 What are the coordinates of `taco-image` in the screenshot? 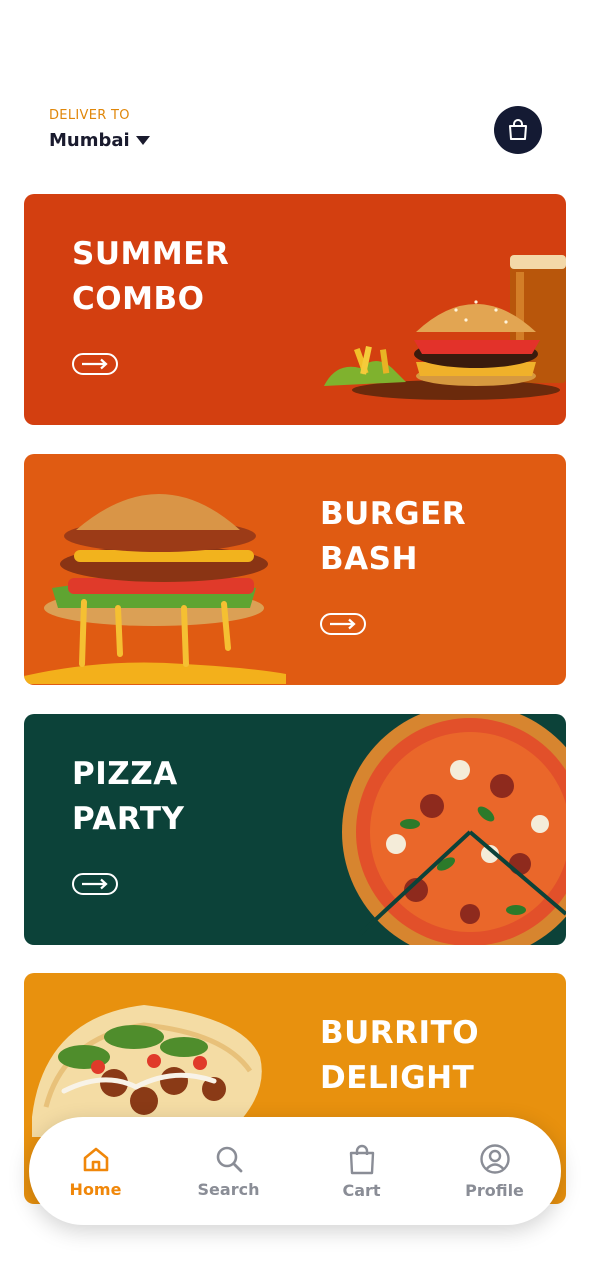 It's located at (147, 1071).